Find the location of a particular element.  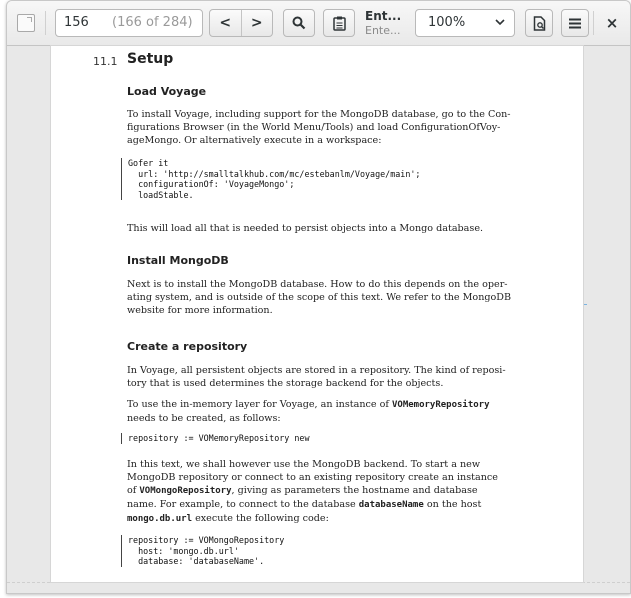

section-title: Setup is located at coordinates (150, 59).